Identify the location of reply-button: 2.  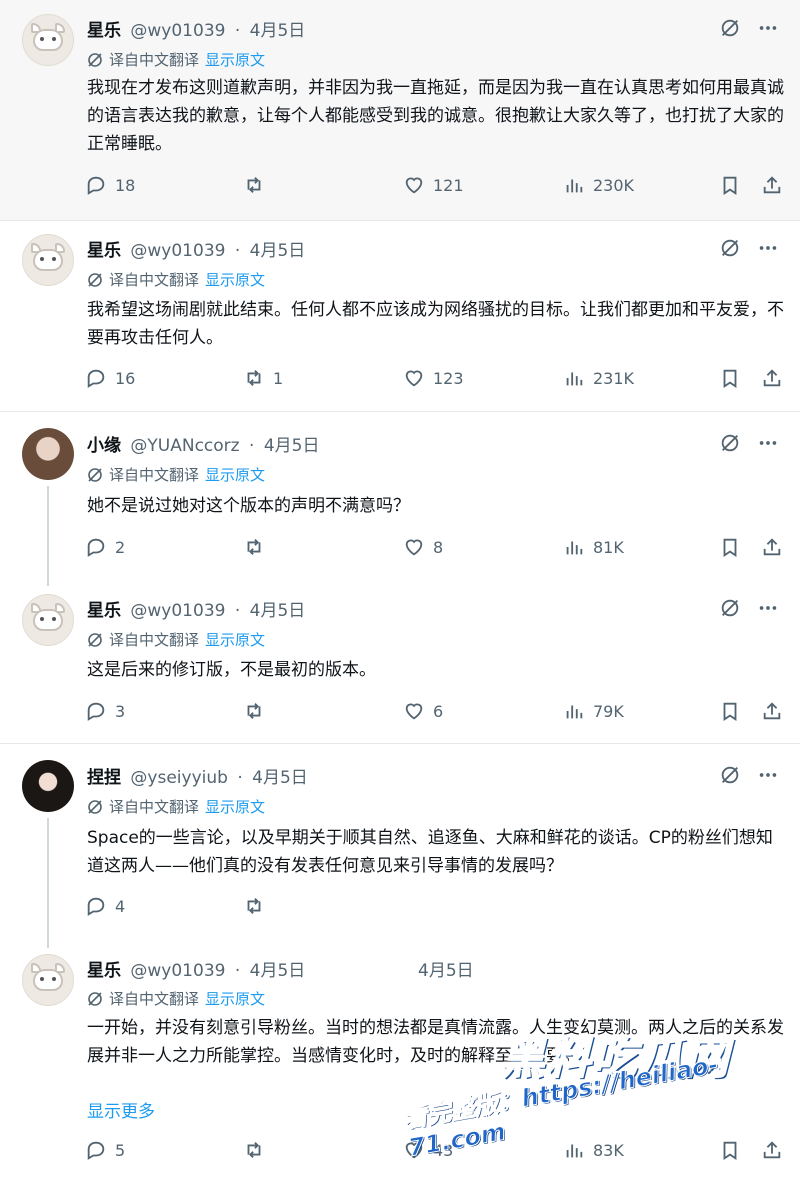
(105, 547).